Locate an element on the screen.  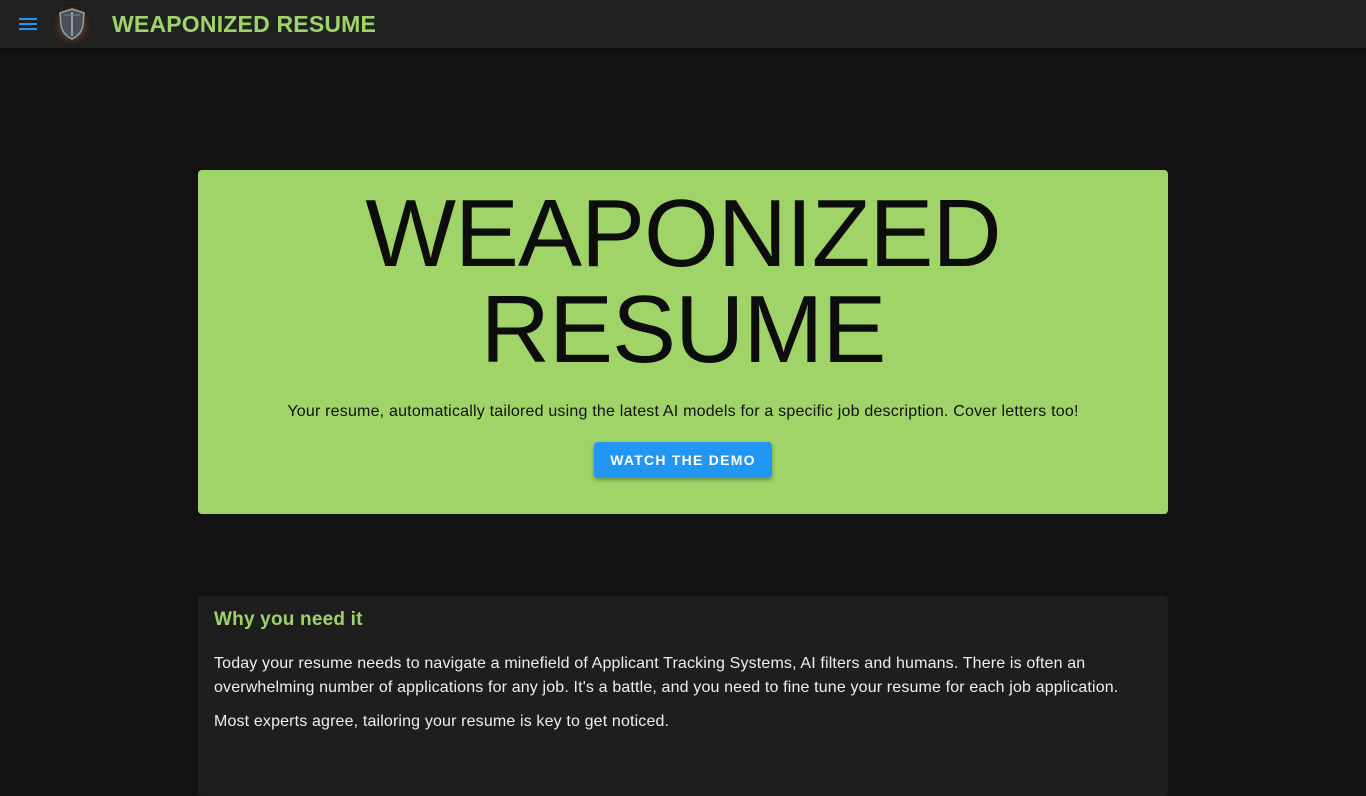
hero-title-line-1: WEAPONIZED is located at coordinates (683, 233).